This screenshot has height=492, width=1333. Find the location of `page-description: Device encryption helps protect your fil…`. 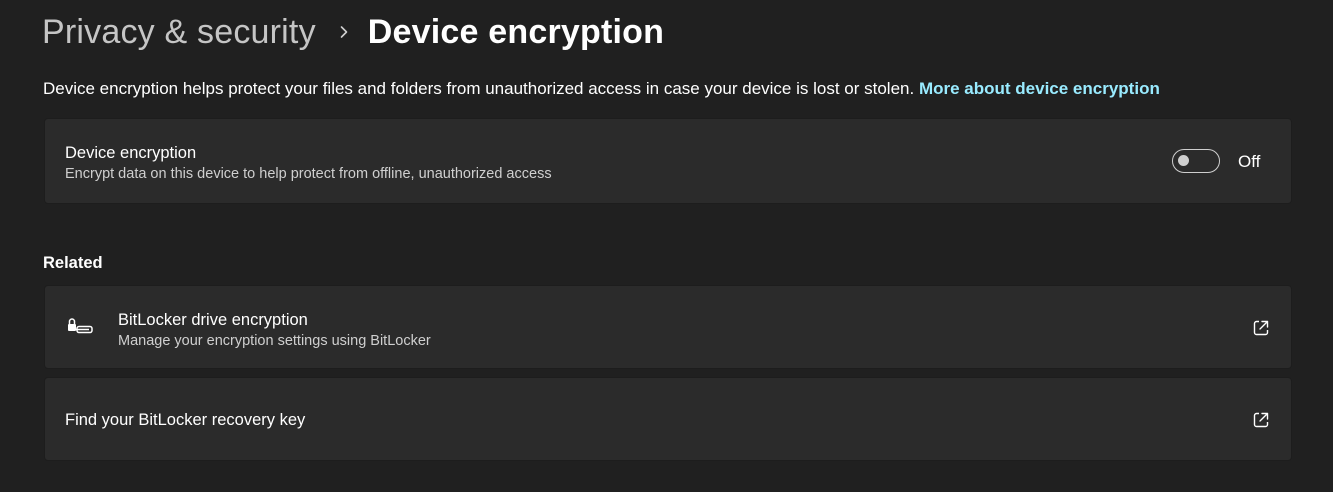

page-description: Device encryption helps protect your fil… is located at coordinates (601, 89).